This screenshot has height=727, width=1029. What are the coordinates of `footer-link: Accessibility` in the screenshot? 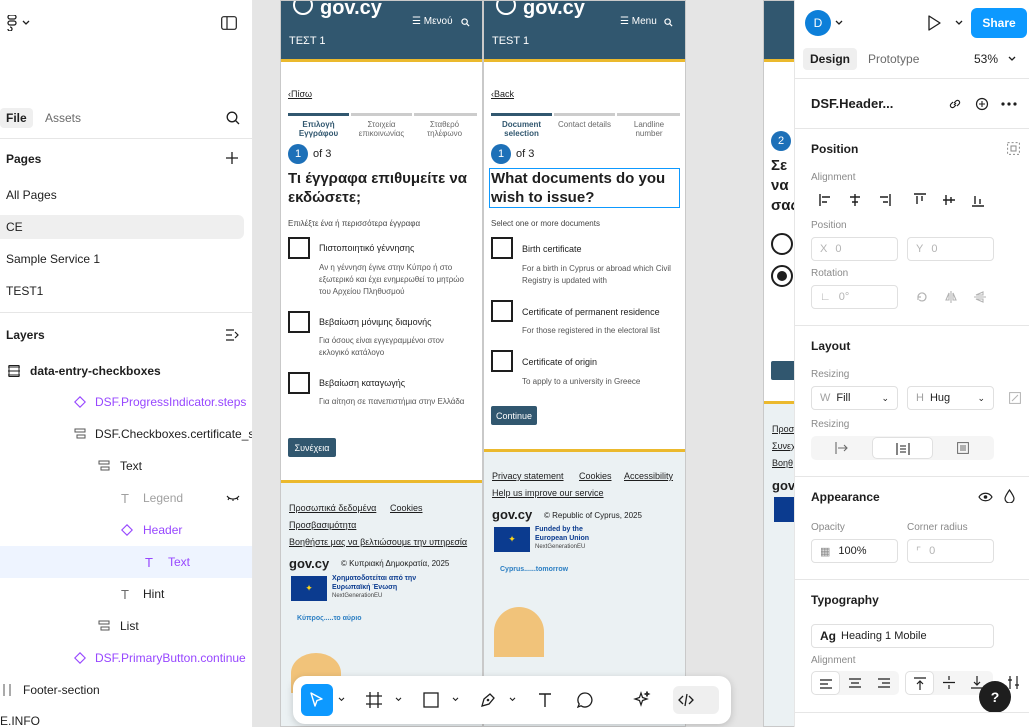 It's located at (648, 476).